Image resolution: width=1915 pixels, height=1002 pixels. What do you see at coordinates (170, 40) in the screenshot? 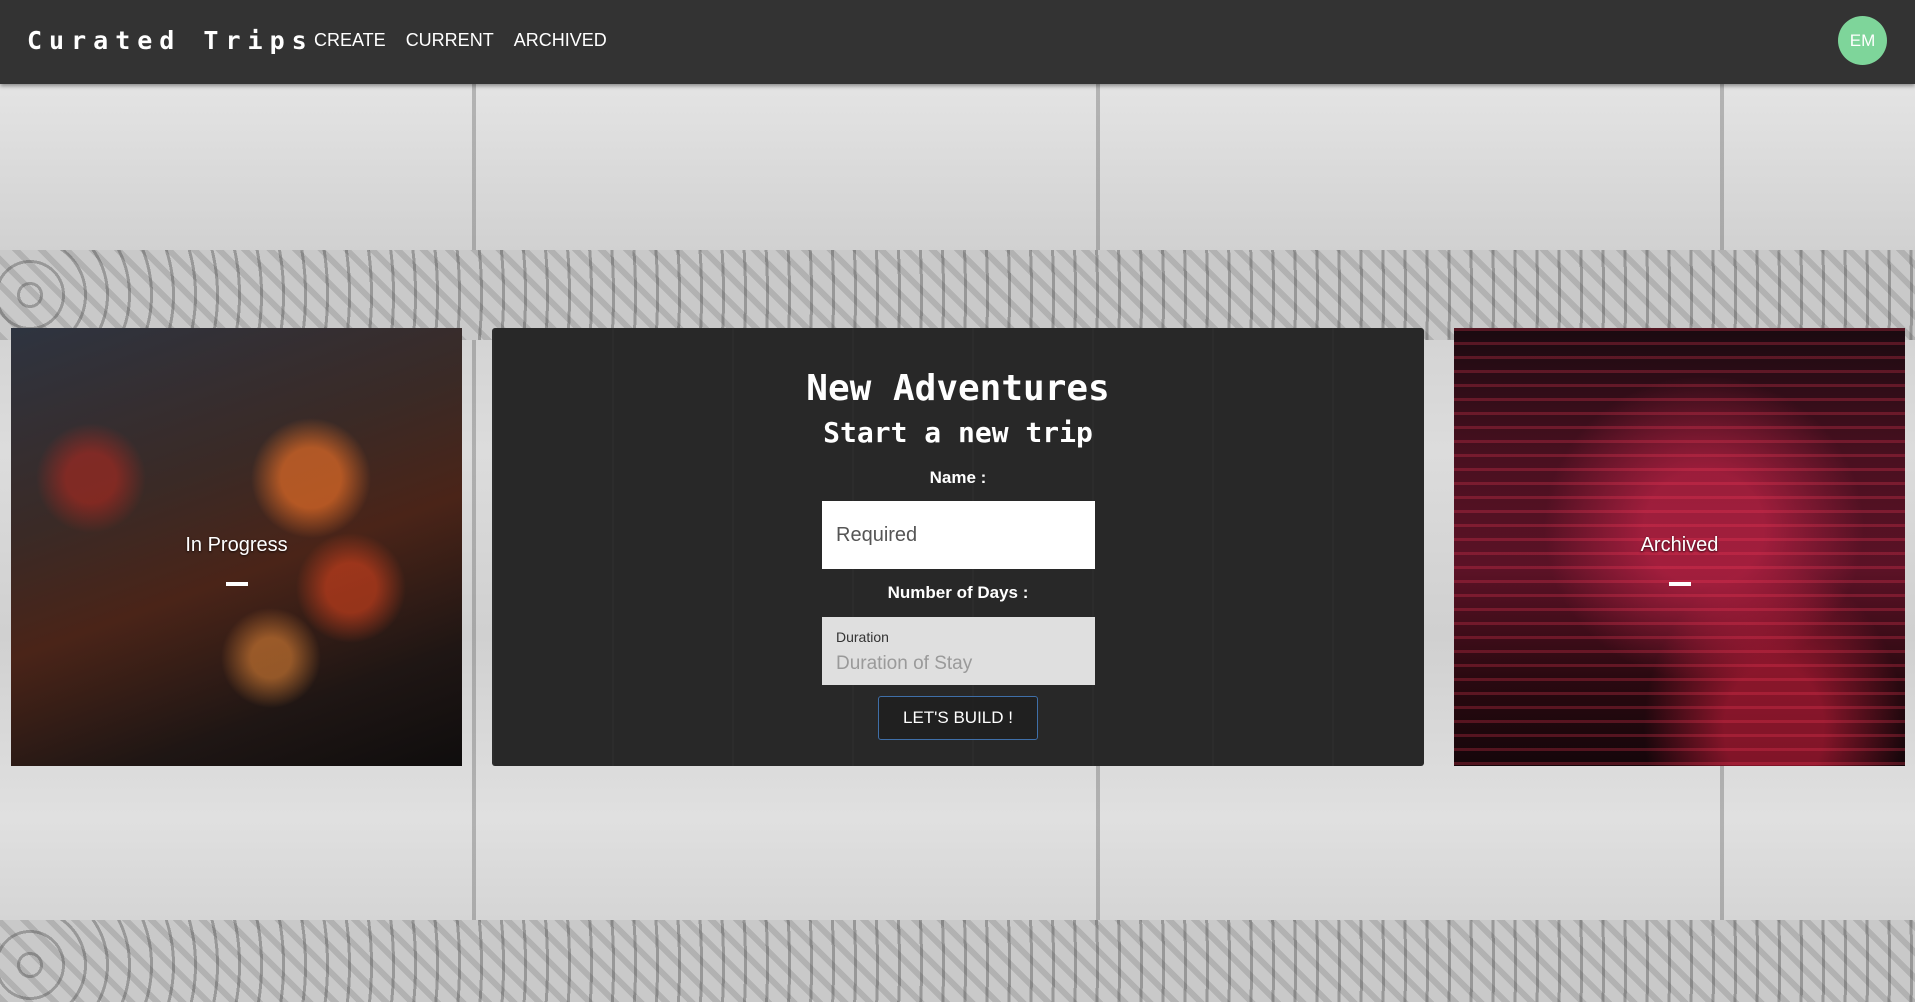
I see `brand-logo: Curated Trips` at bounding box center [170, 40].